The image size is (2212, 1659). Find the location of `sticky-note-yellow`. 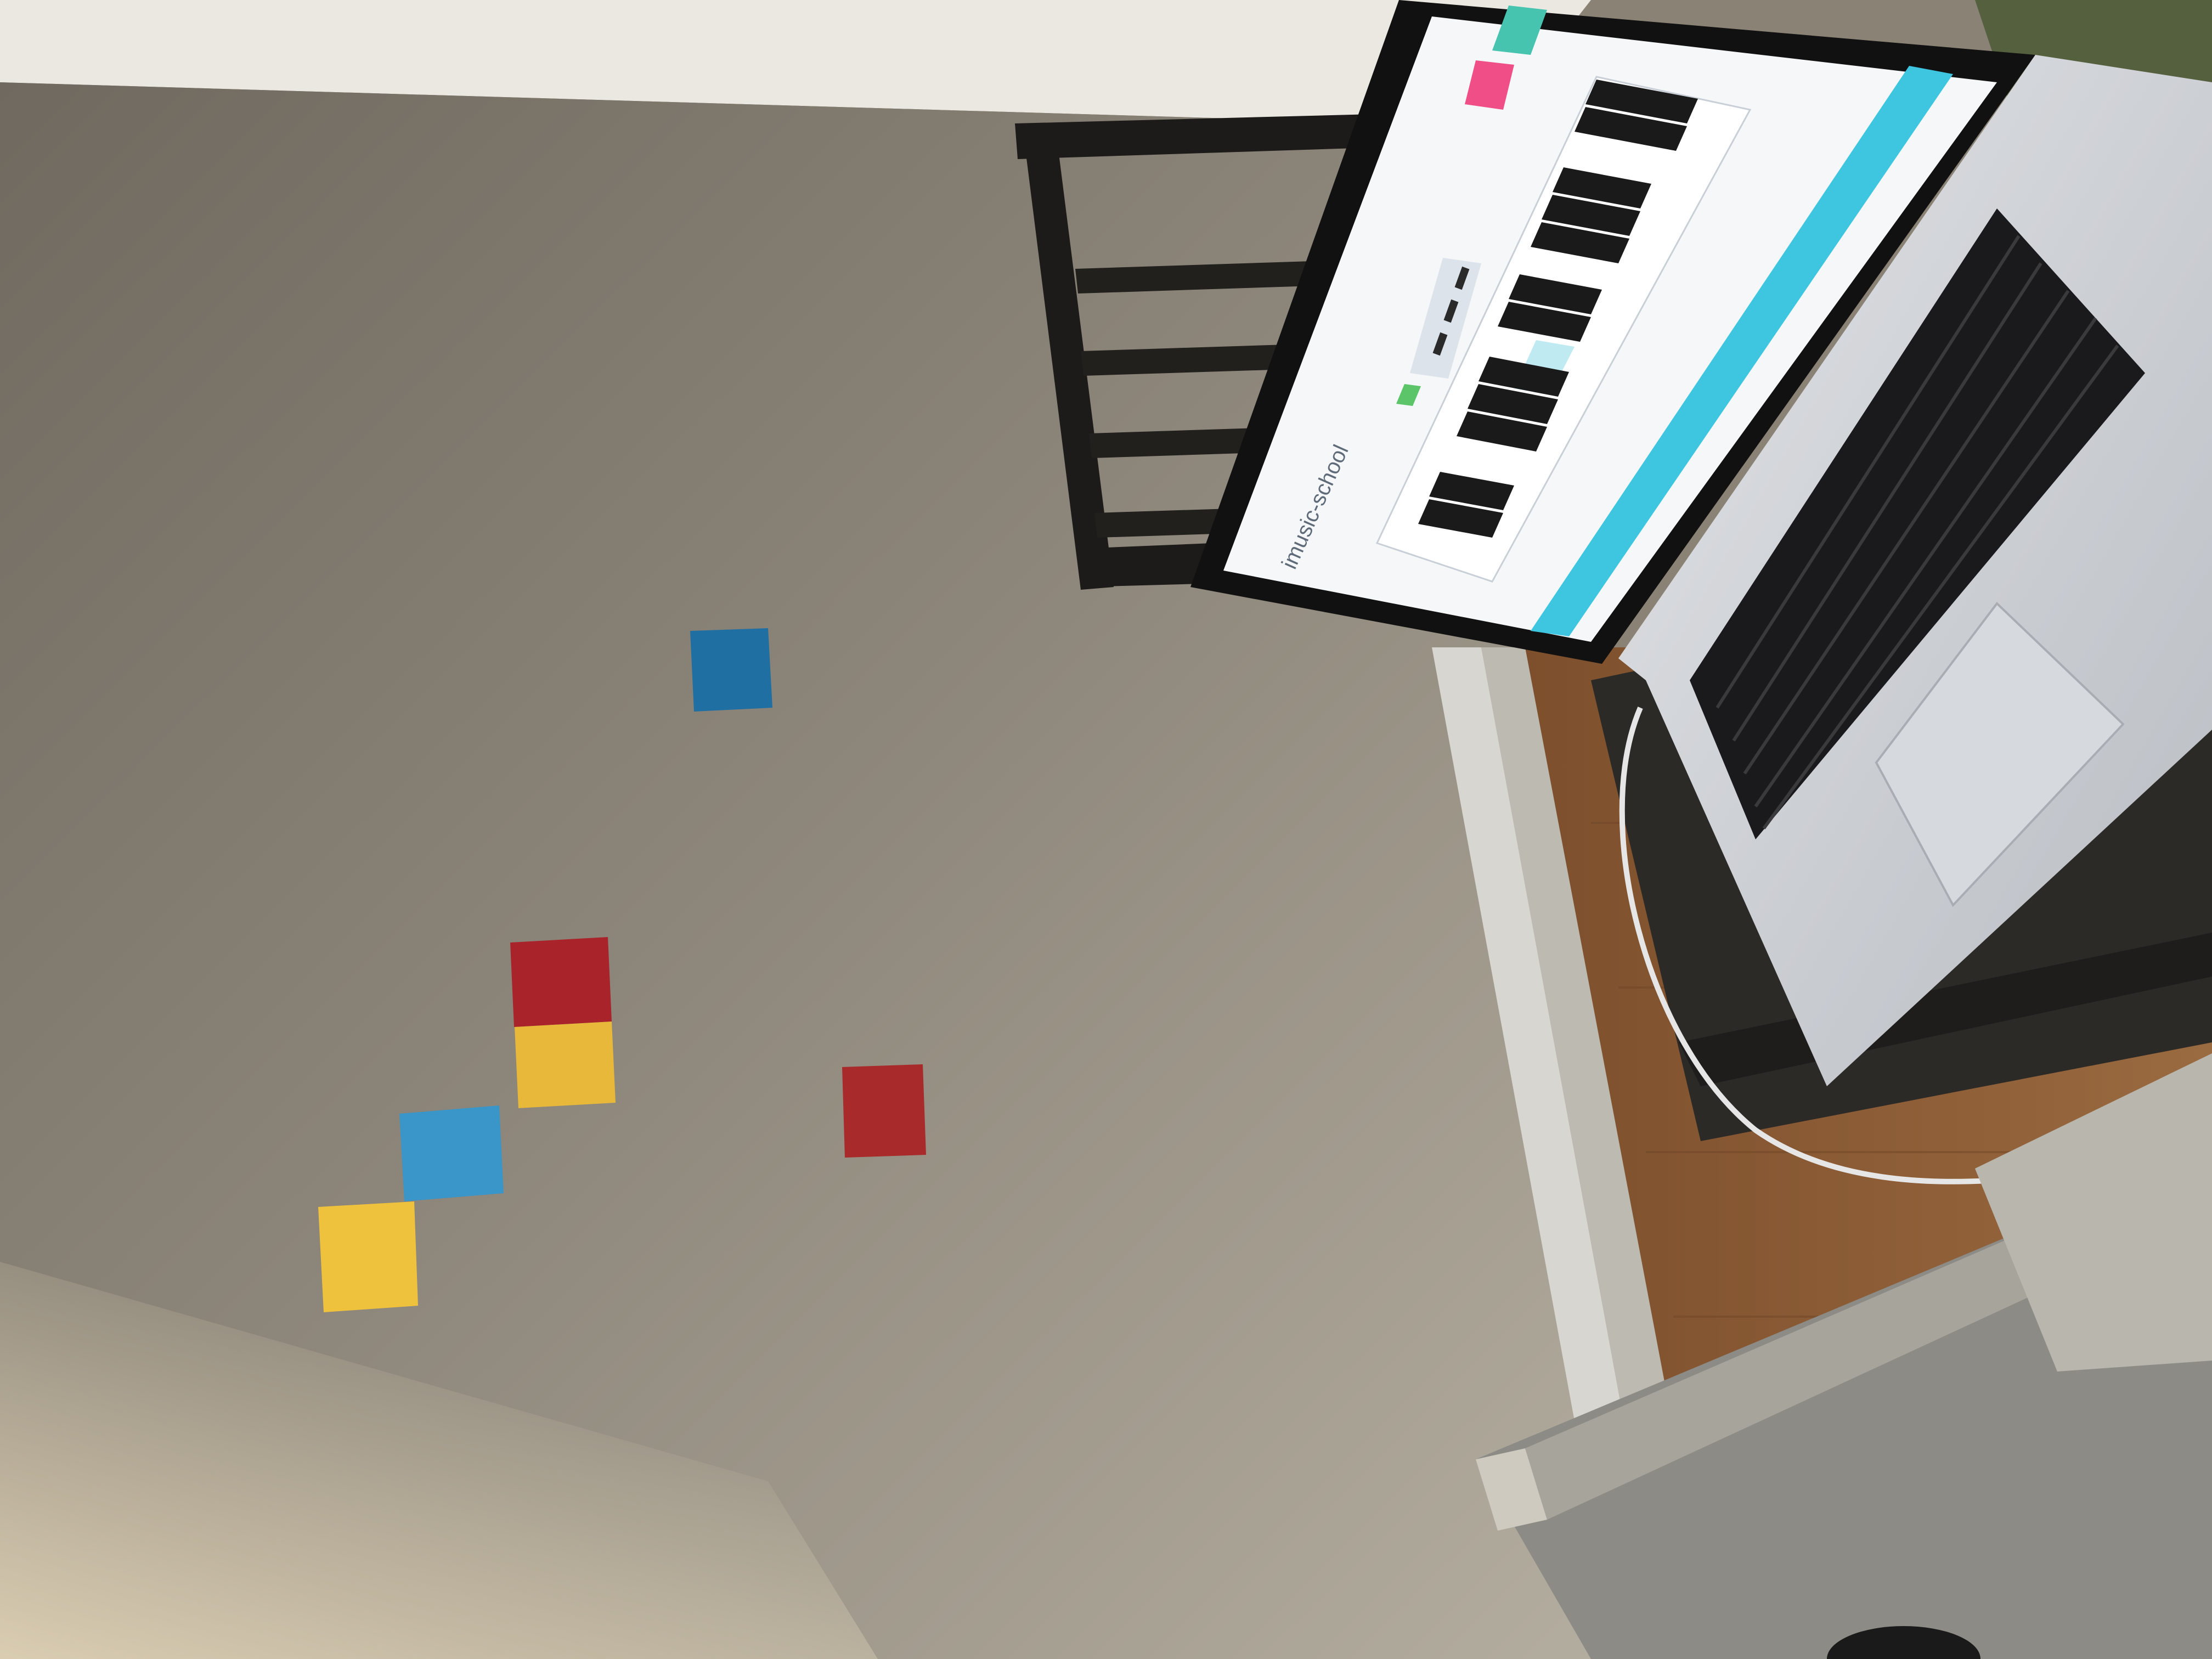

sticky-note-yellow is located at coordinates (565, 1065).